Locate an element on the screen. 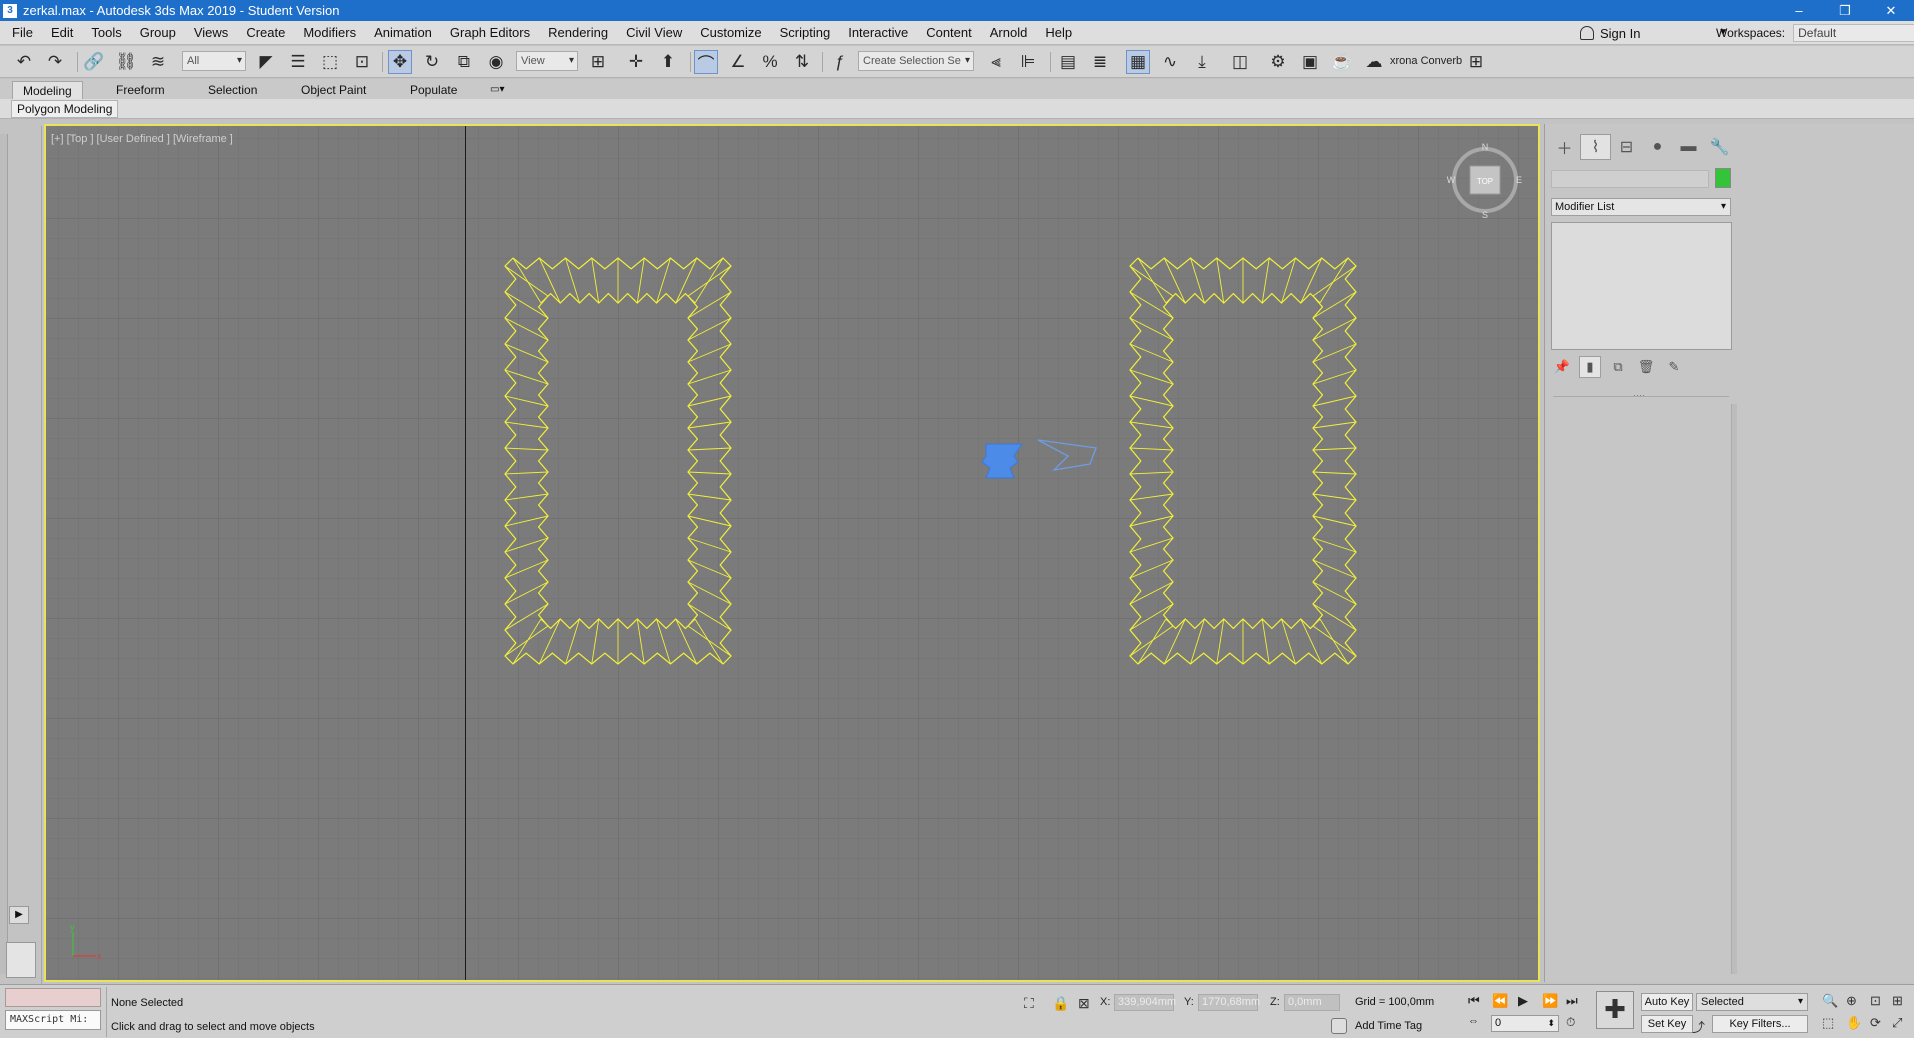 The image size is (1914, 1038). next-frame-icon: ⏩ is located at coordinates (1550, 1001).